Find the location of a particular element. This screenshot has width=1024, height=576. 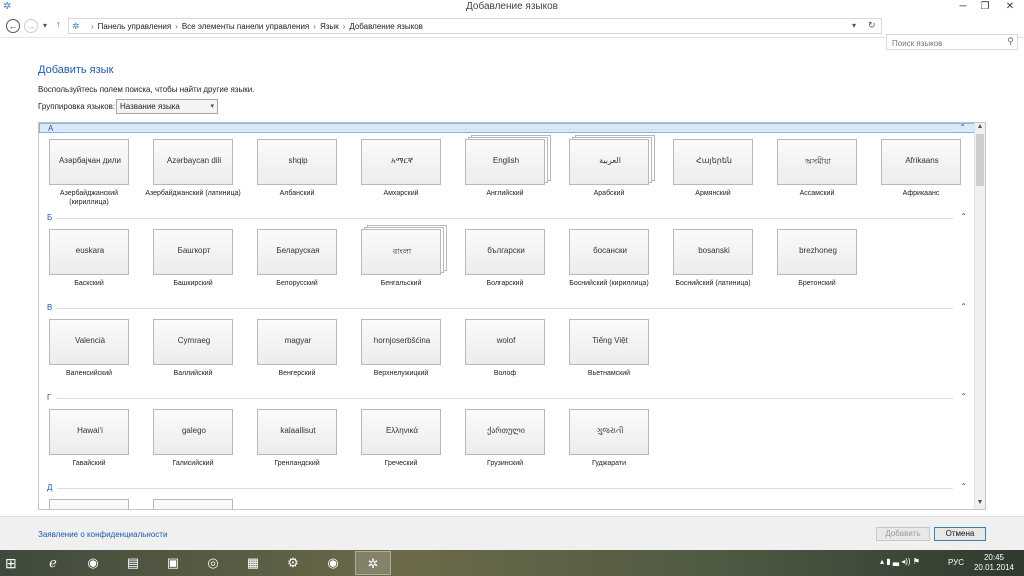

language-tile-box: Azərbaycan dili is located at coordinates (193, 162).